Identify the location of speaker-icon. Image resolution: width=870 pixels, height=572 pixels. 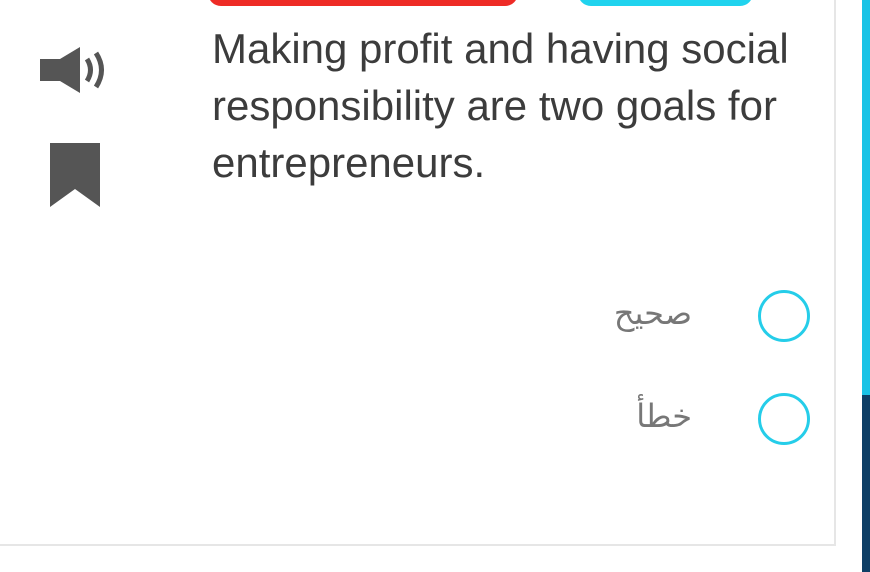
(78, 70).